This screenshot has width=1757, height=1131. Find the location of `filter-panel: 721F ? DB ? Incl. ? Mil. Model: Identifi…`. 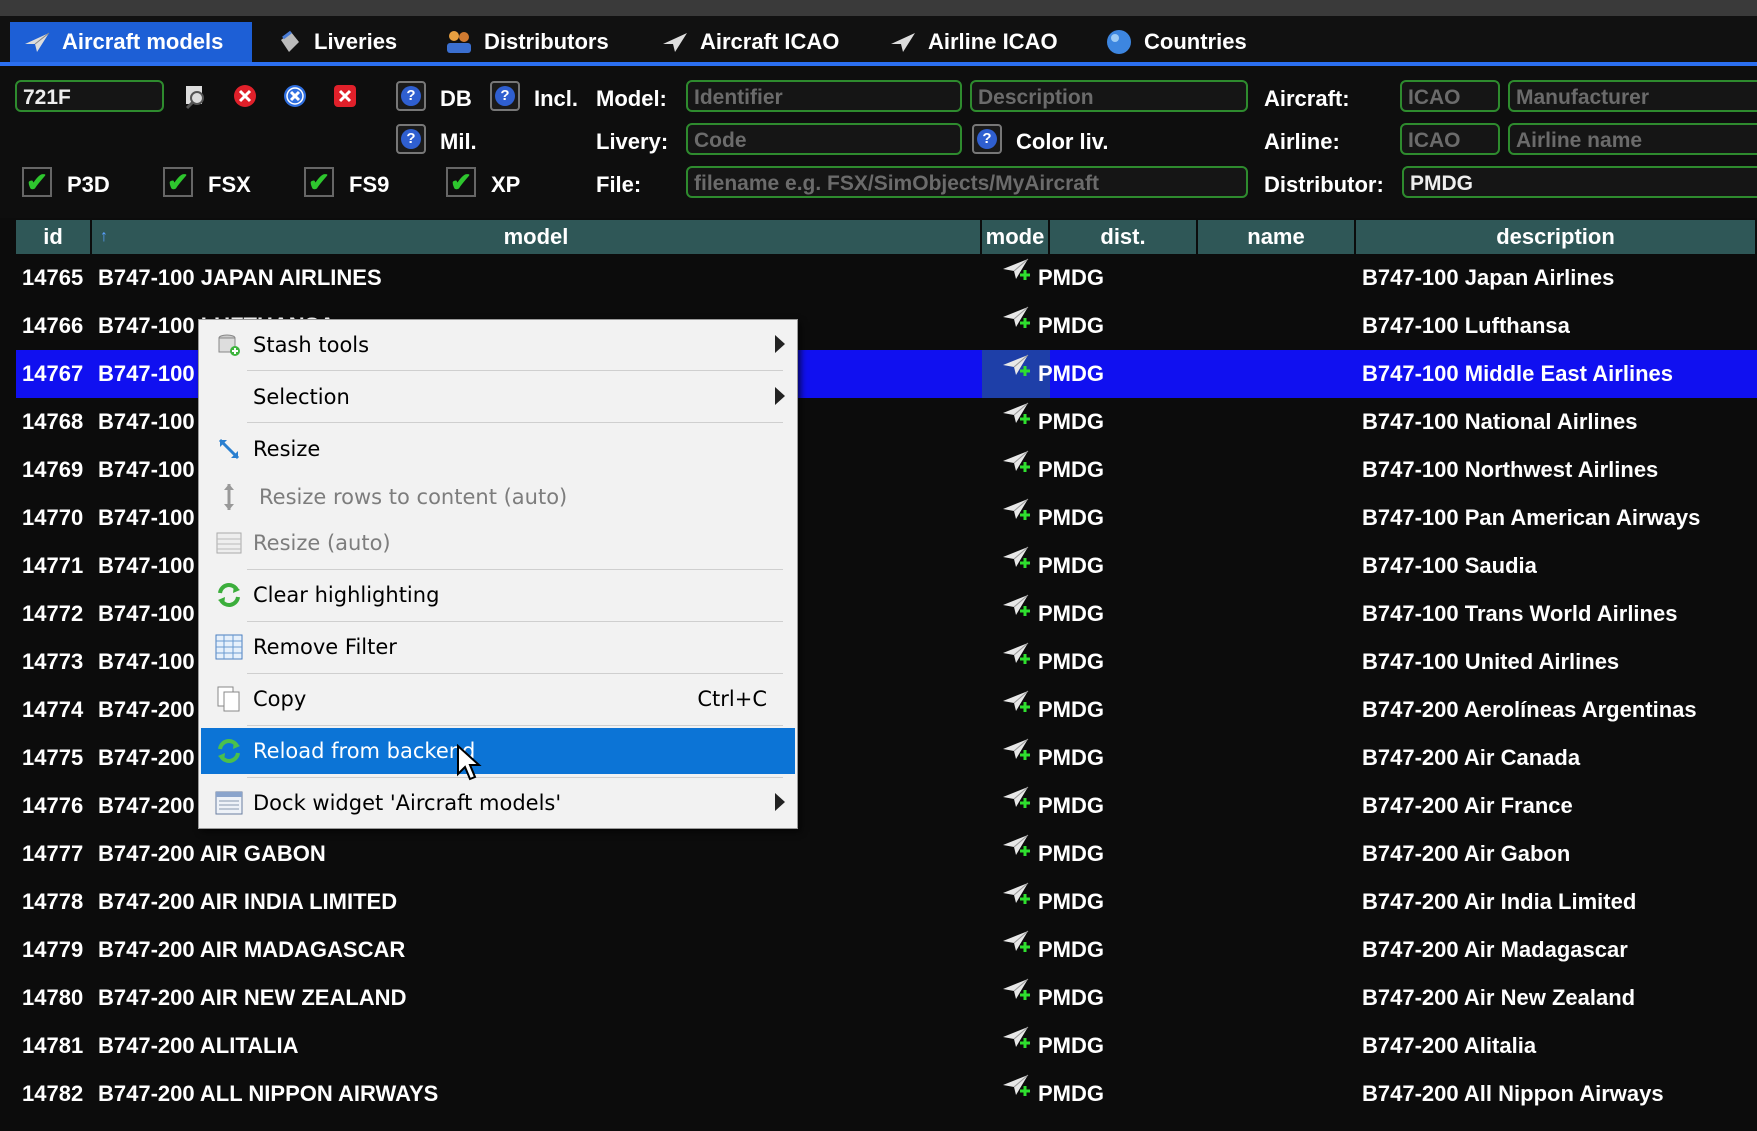

filter-panel: 721F ? DB ? Incl. ? Mil. Model: Identifi… is located at coordinates (878, 142).